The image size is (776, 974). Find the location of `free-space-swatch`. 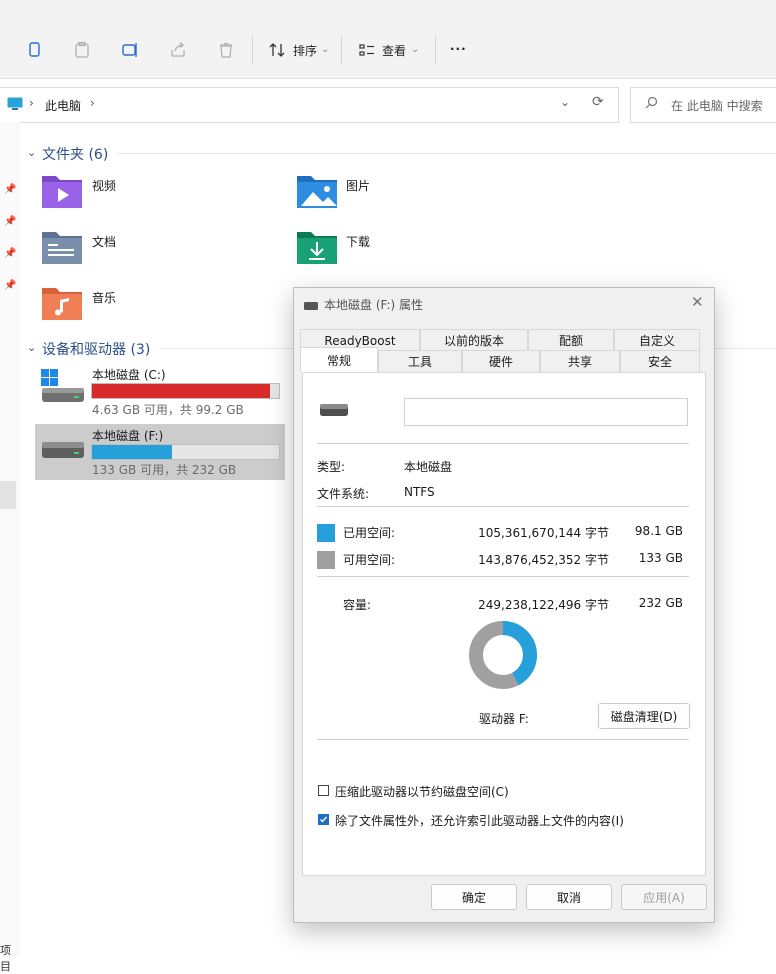

free-space-swatch is located at coordinates (326, 560).